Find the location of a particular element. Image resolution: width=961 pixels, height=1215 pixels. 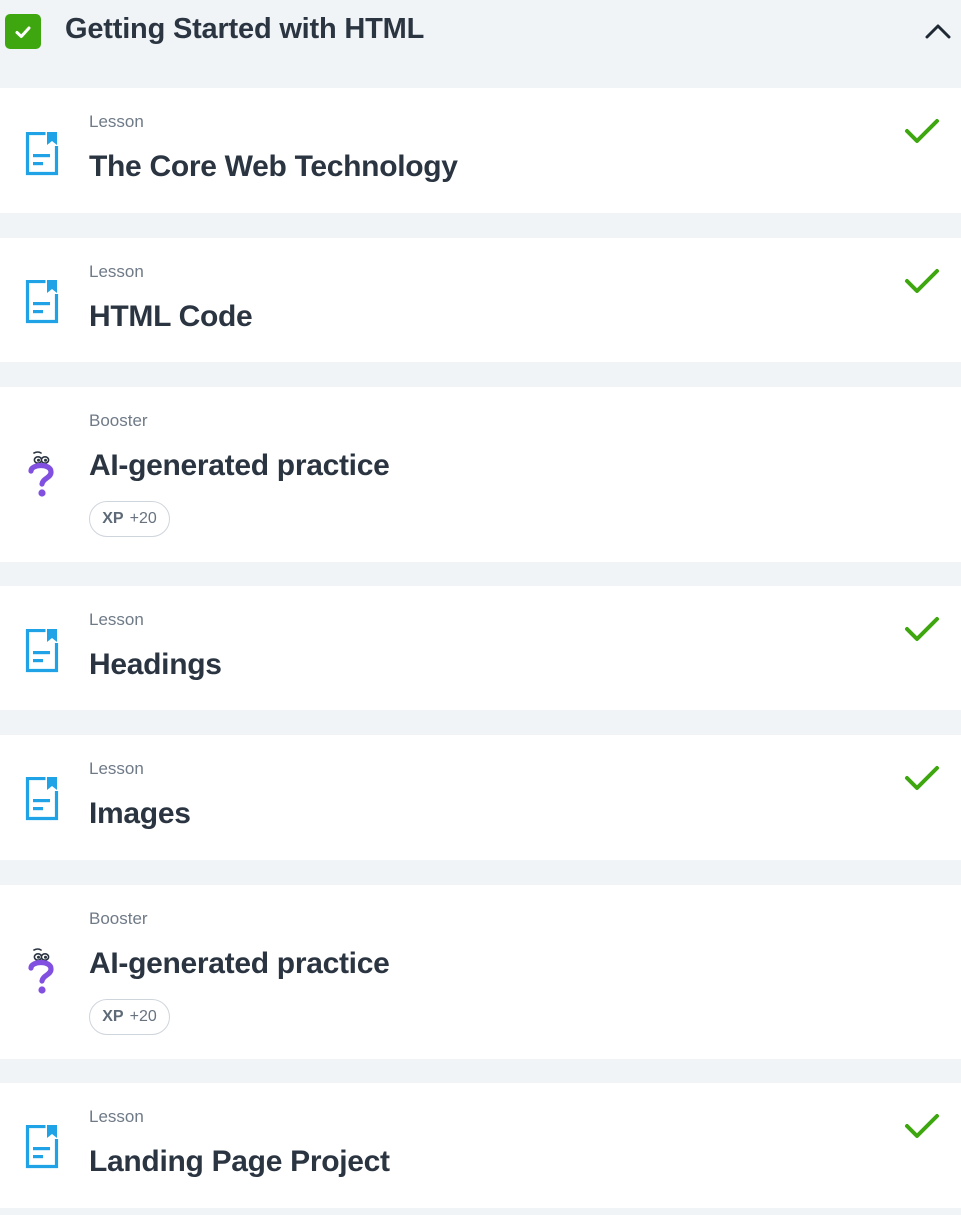

item-title: Headings is located at coordinates (155, 664).